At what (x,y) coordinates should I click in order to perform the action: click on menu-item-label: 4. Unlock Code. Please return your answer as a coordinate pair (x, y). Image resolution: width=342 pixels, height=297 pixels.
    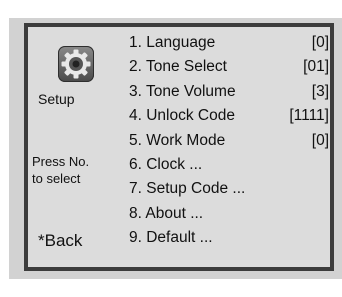
    Looking at the image, I should click on (182, 116).